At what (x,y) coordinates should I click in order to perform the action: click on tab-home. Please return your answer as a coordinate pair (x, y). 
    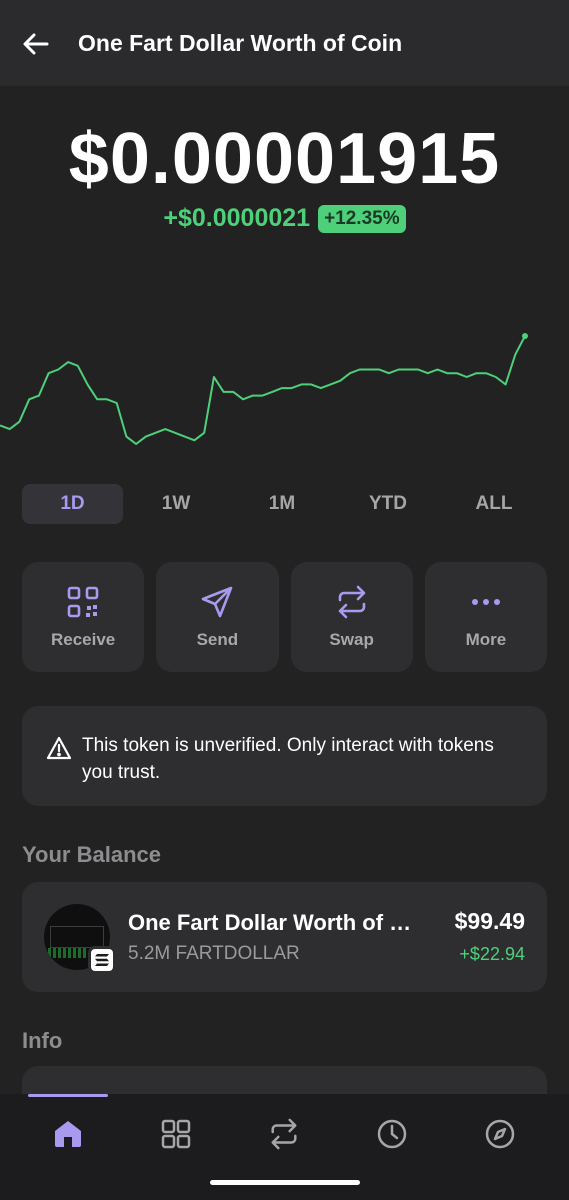
    Looking at the image, I should click on (68, 1134).